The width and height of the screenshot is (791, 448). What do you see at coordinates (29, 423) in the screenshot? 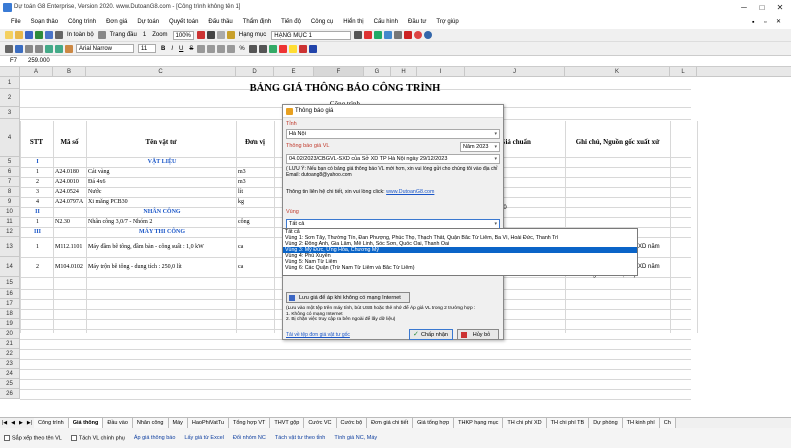
I see `tab-last-icon: ▶|` at bounding box center [29, 423].